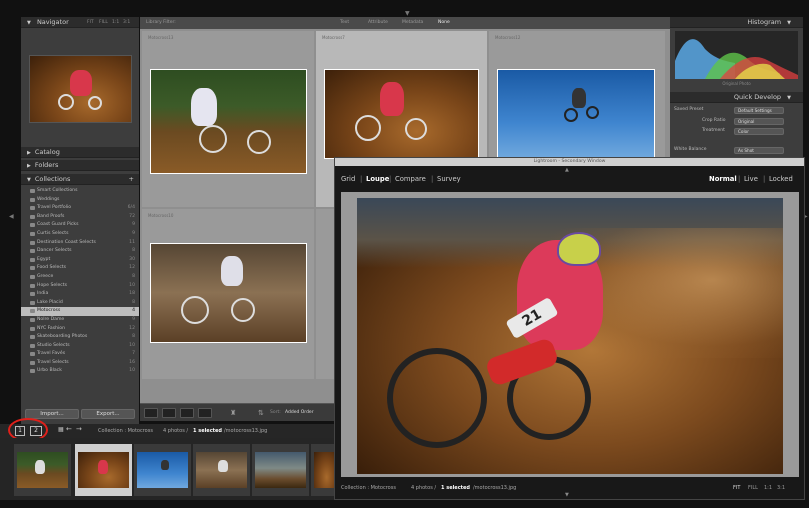 The height and width of the screenshot is (508, 809). I want to click on survey-view-icon, so click(205, 413).